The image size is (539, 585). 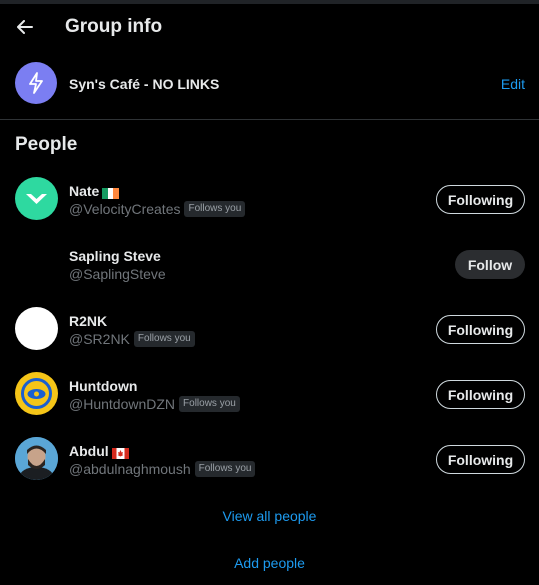 What do you see at coordinates (513, 84) in the screenshot?
I see `edit-group-button: Edit` at bounding box center [513, 84].